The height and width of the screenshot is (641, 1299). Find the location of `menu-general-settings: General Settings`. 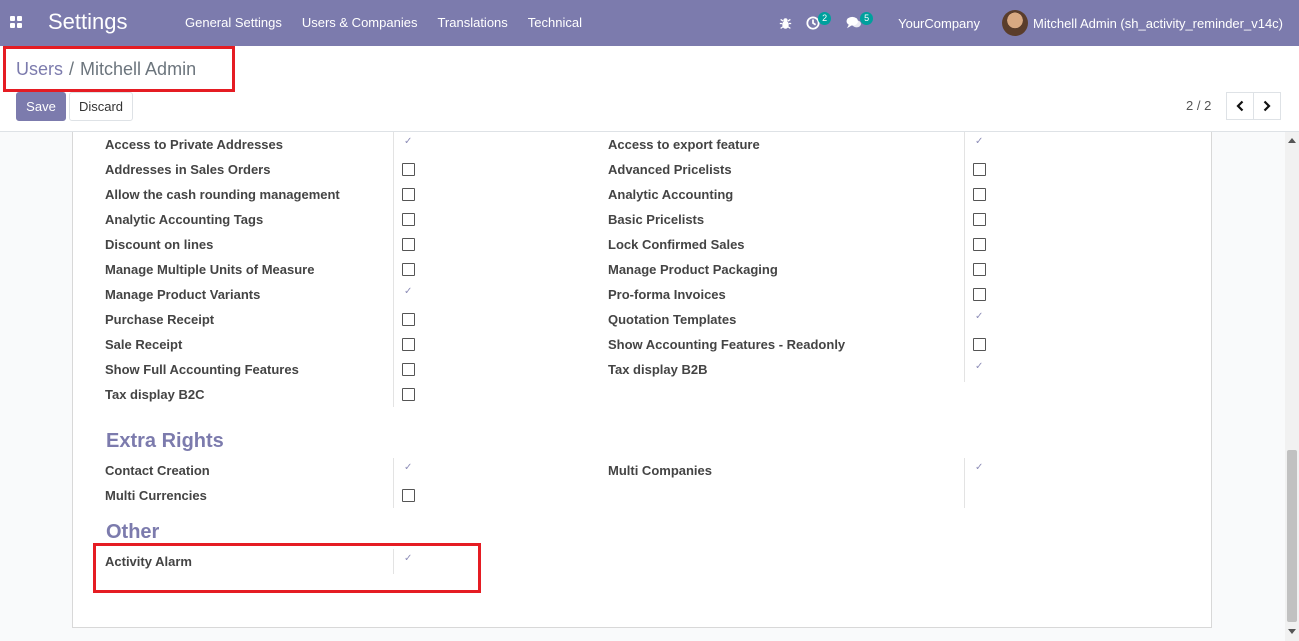

menu-general-settings: General Settings is located at coordinates (233, 23).